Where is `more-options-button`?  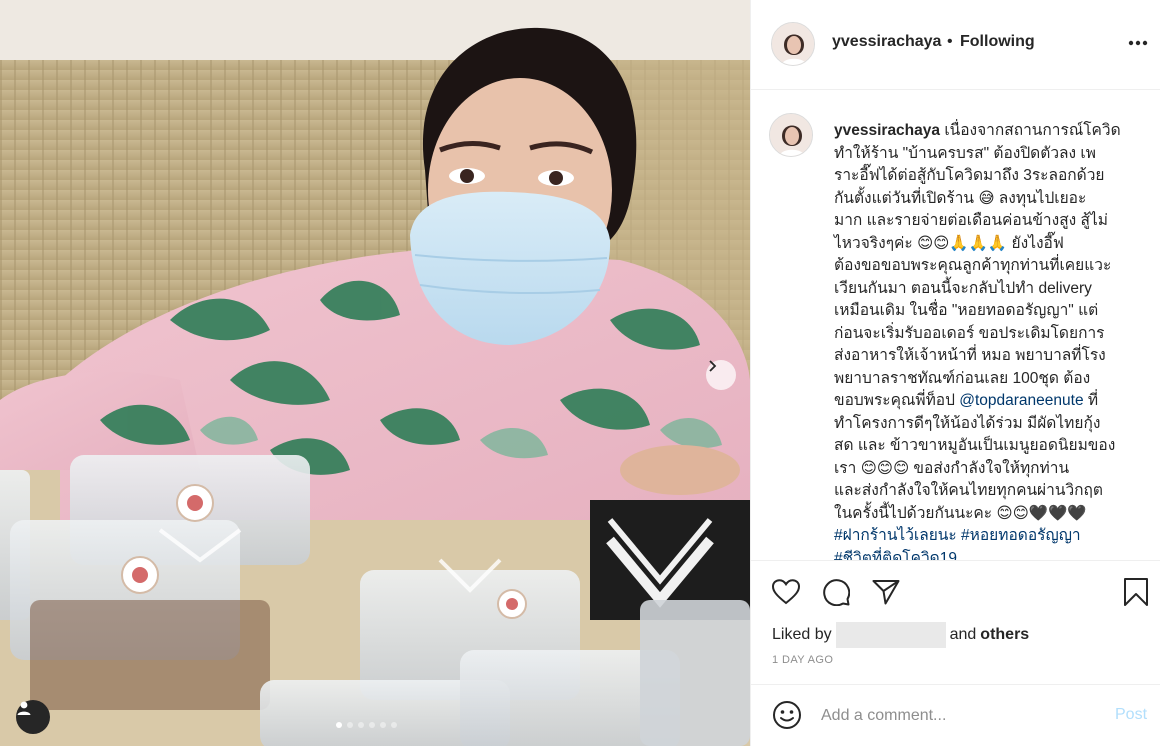
more-options-button is located at coordinates (1138, 43).